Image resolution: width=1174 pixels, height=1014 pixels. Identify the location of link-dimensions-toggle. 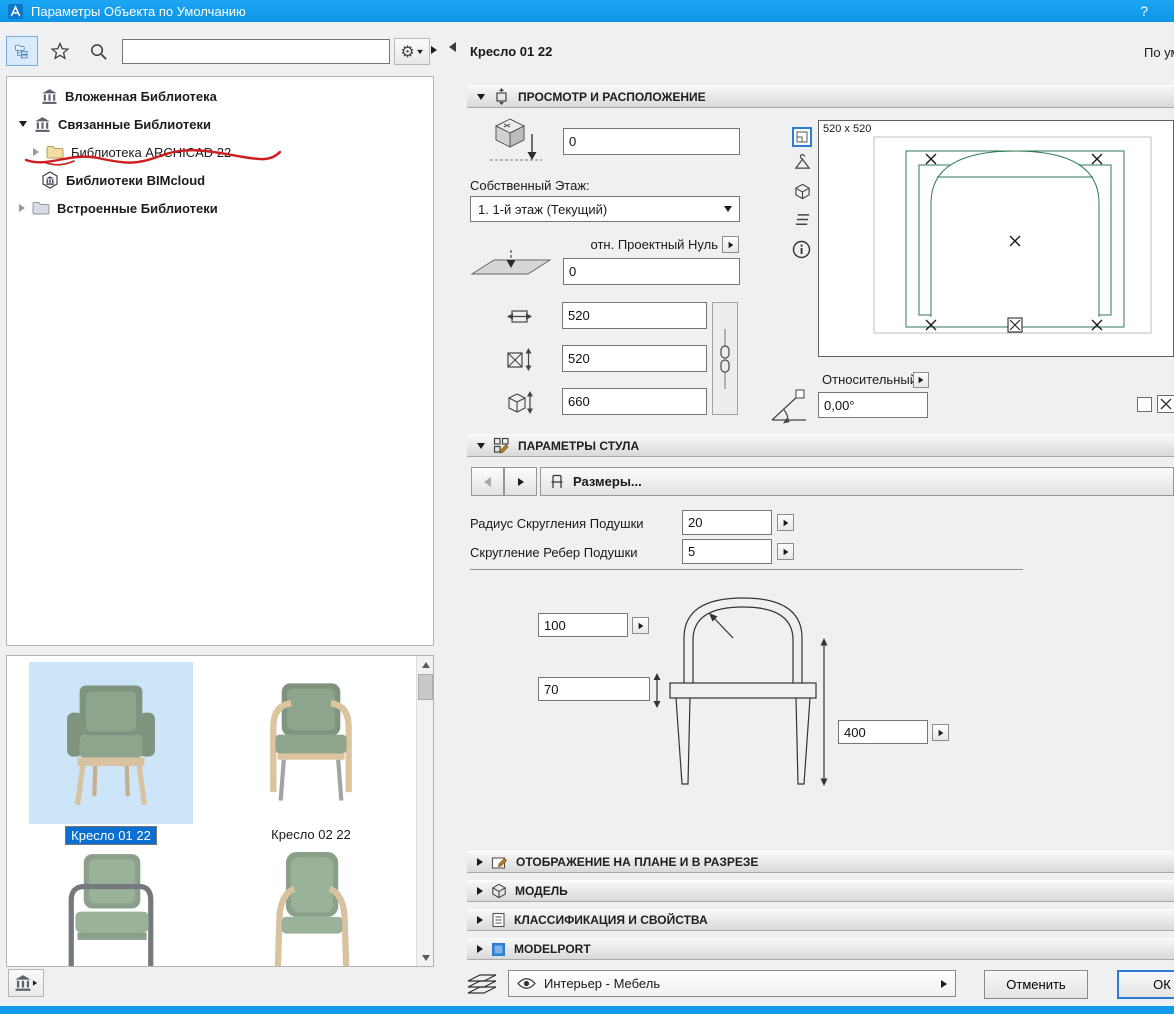
(725, 358).